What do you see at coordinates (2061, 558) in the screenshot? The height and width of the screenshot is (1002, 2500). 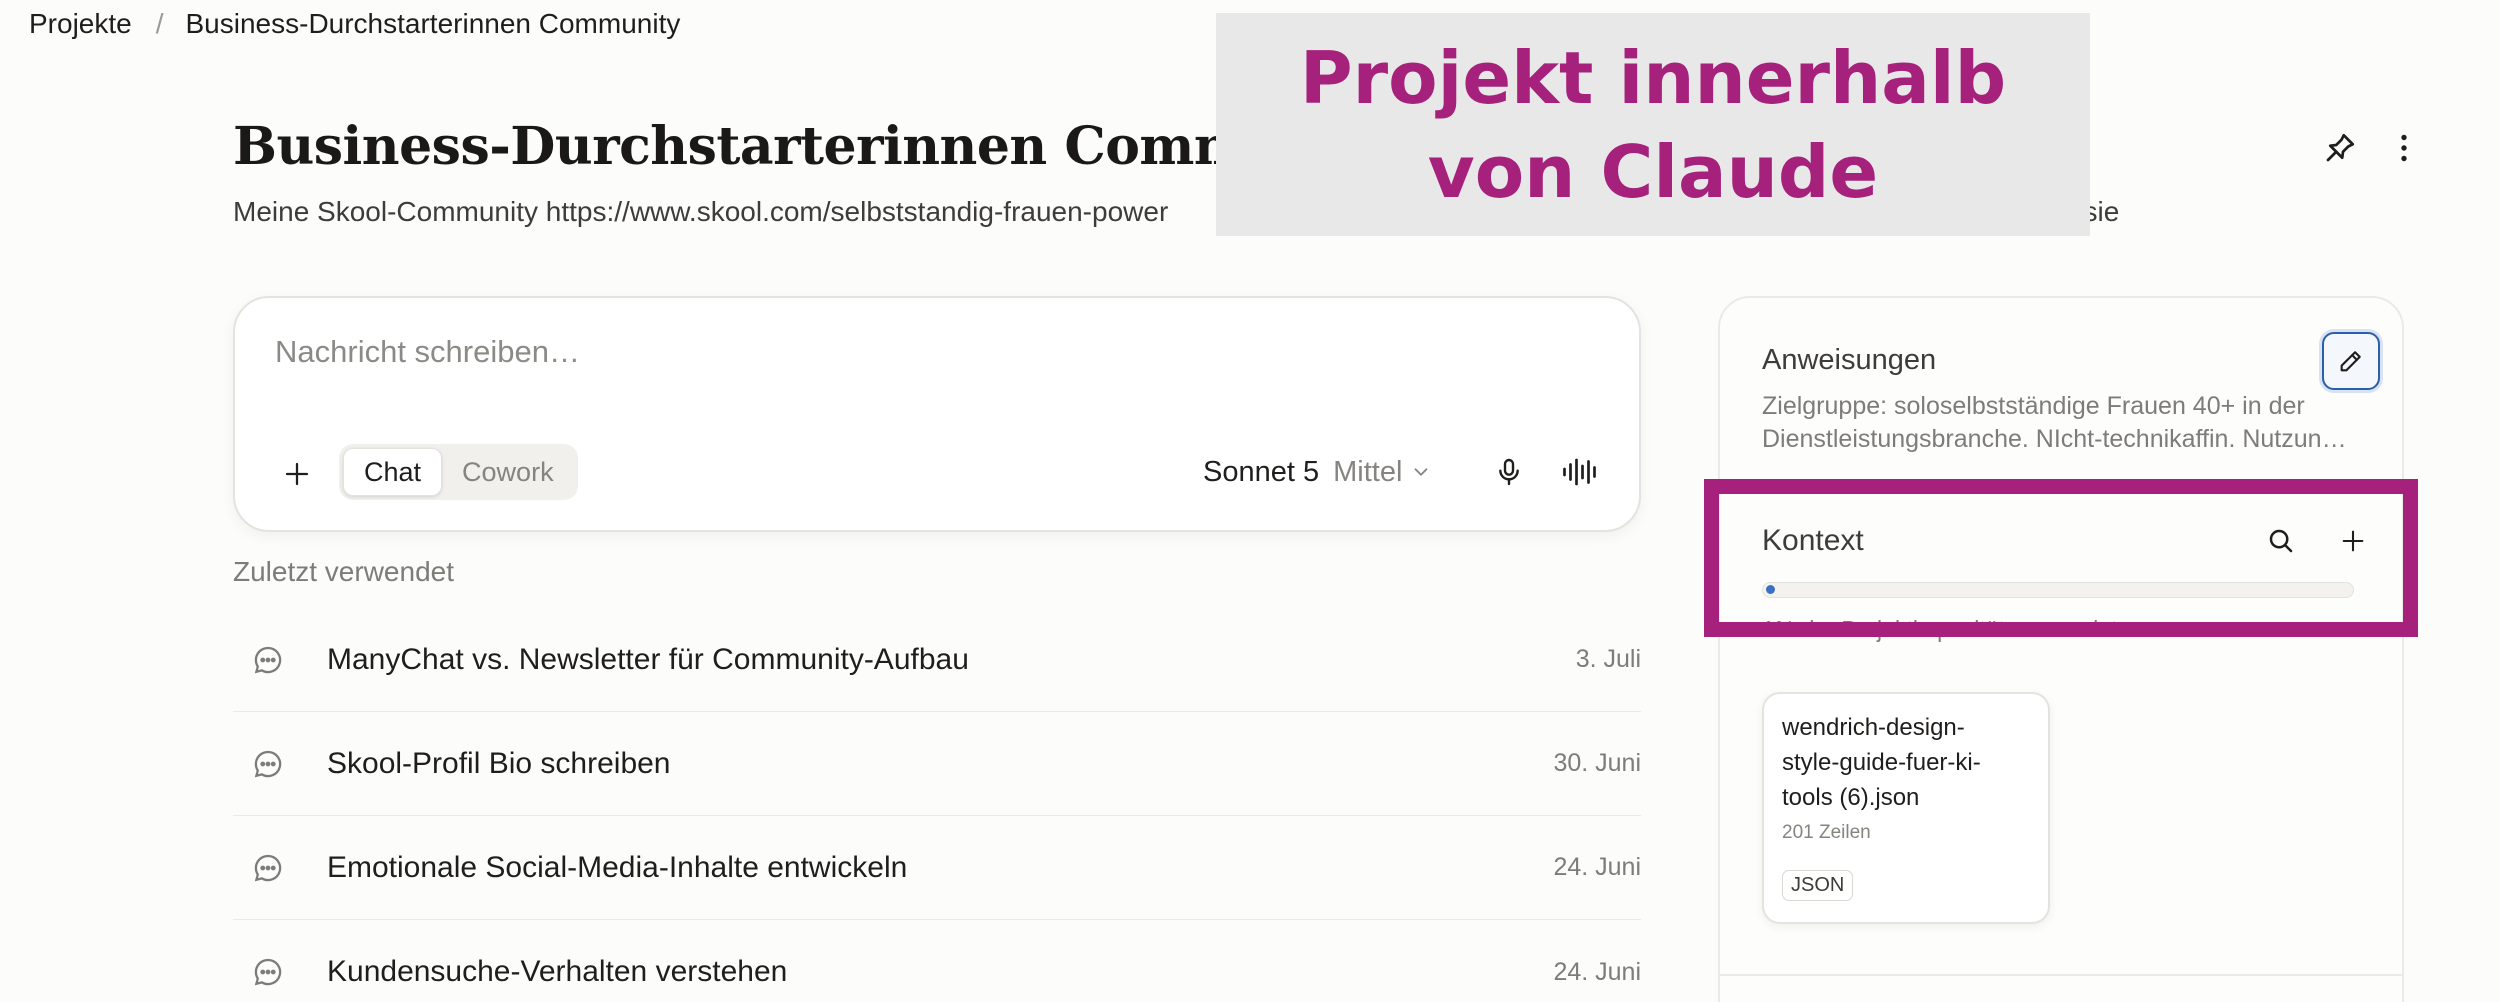 I see `annotation-highlight-frame` at bounding box center [2061, 558].